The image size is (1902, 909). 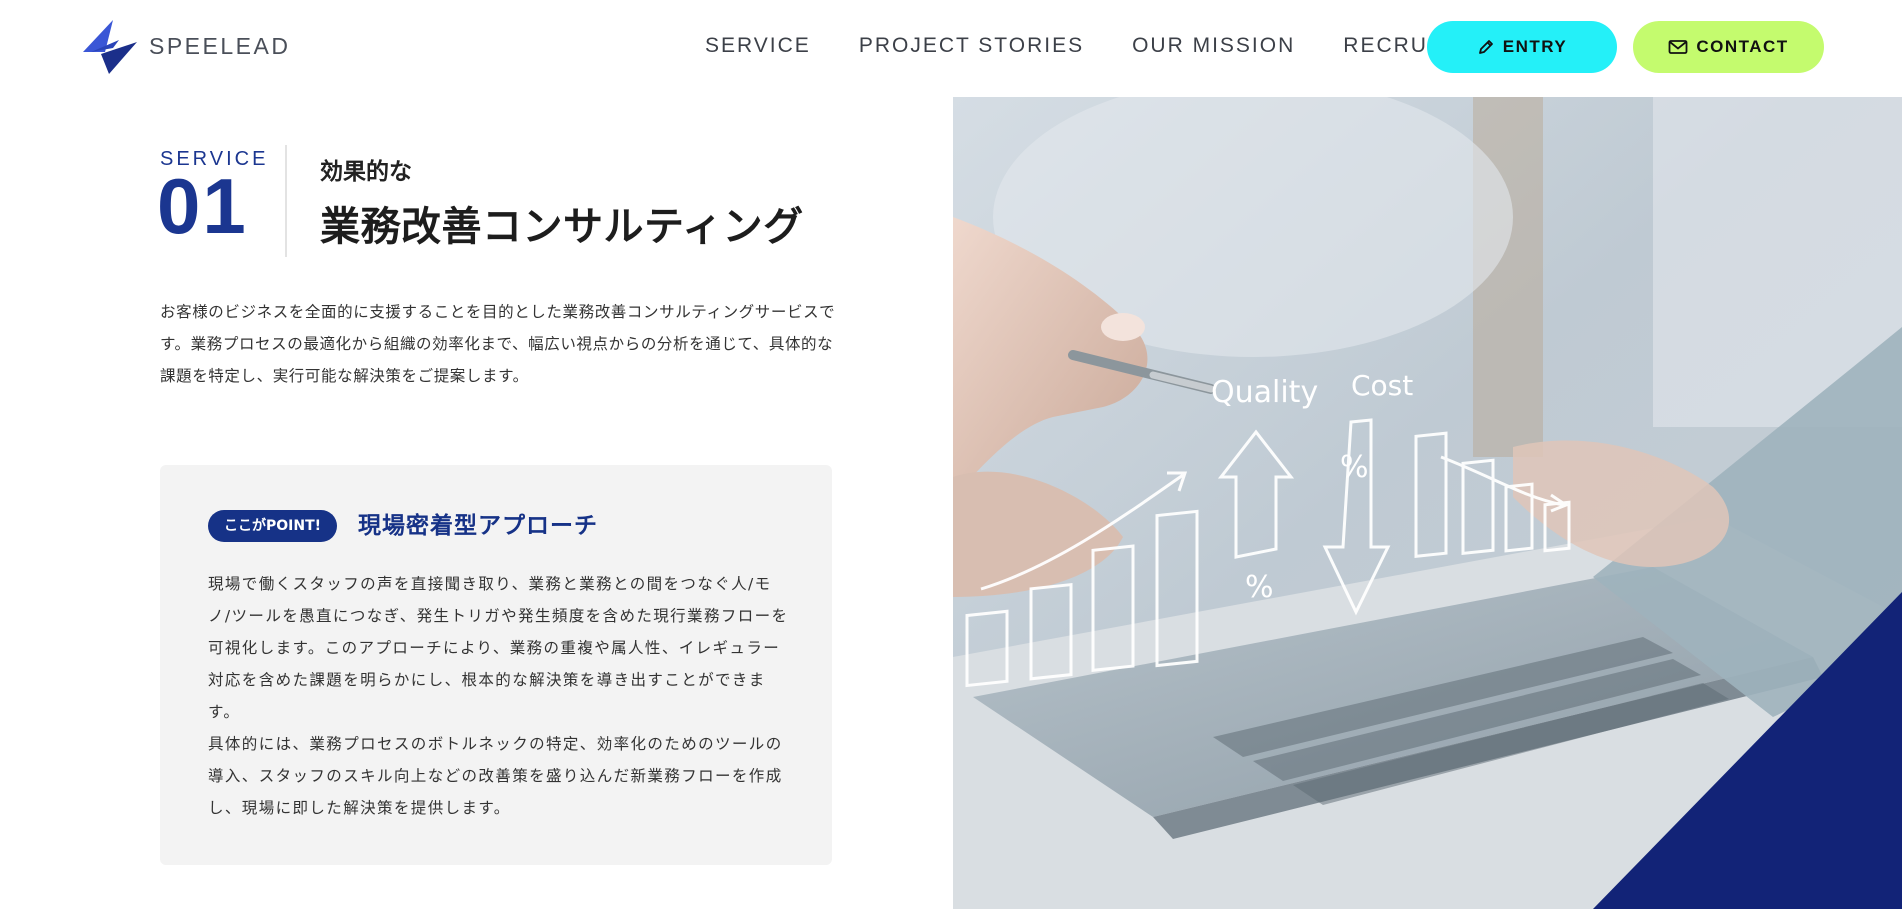 I want to click on service-number: 01, so click(x=202, y=206).